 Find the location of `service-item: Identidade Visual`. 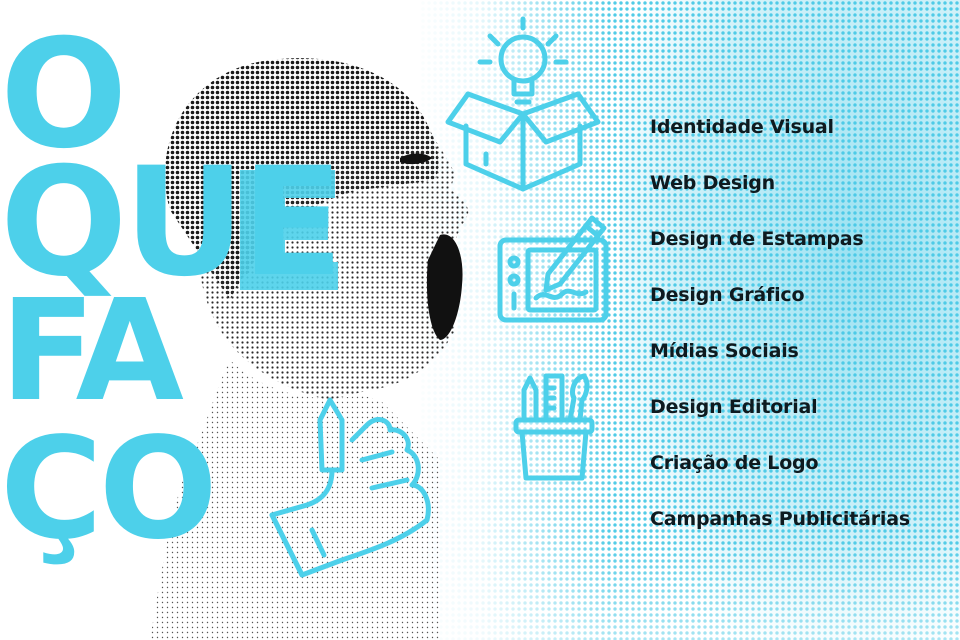

service-item: Identidade Visual is located at coordinates (742, 127).